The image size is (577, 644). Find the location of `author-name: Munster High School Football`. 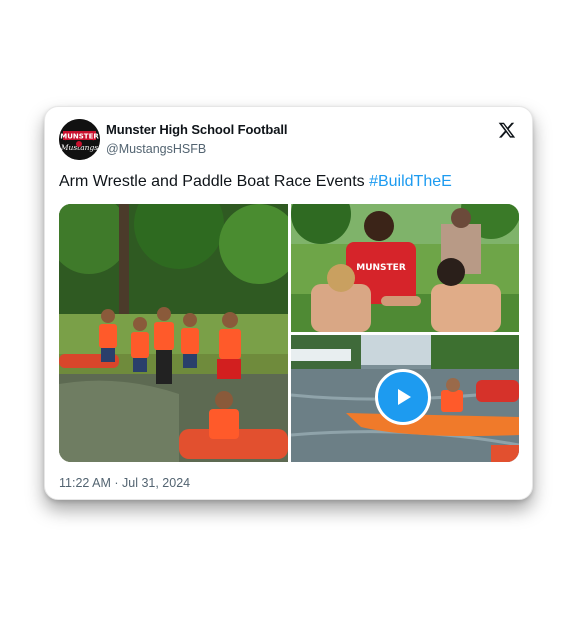

author-name: Munster High School Football is located at coordinates (196, 129).